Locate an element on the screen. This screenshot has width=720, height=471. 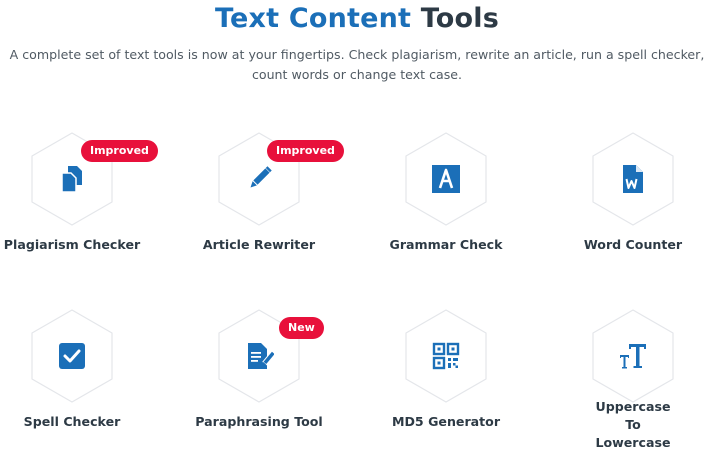
copy-documents-icon is located at coordinates (72, 179).